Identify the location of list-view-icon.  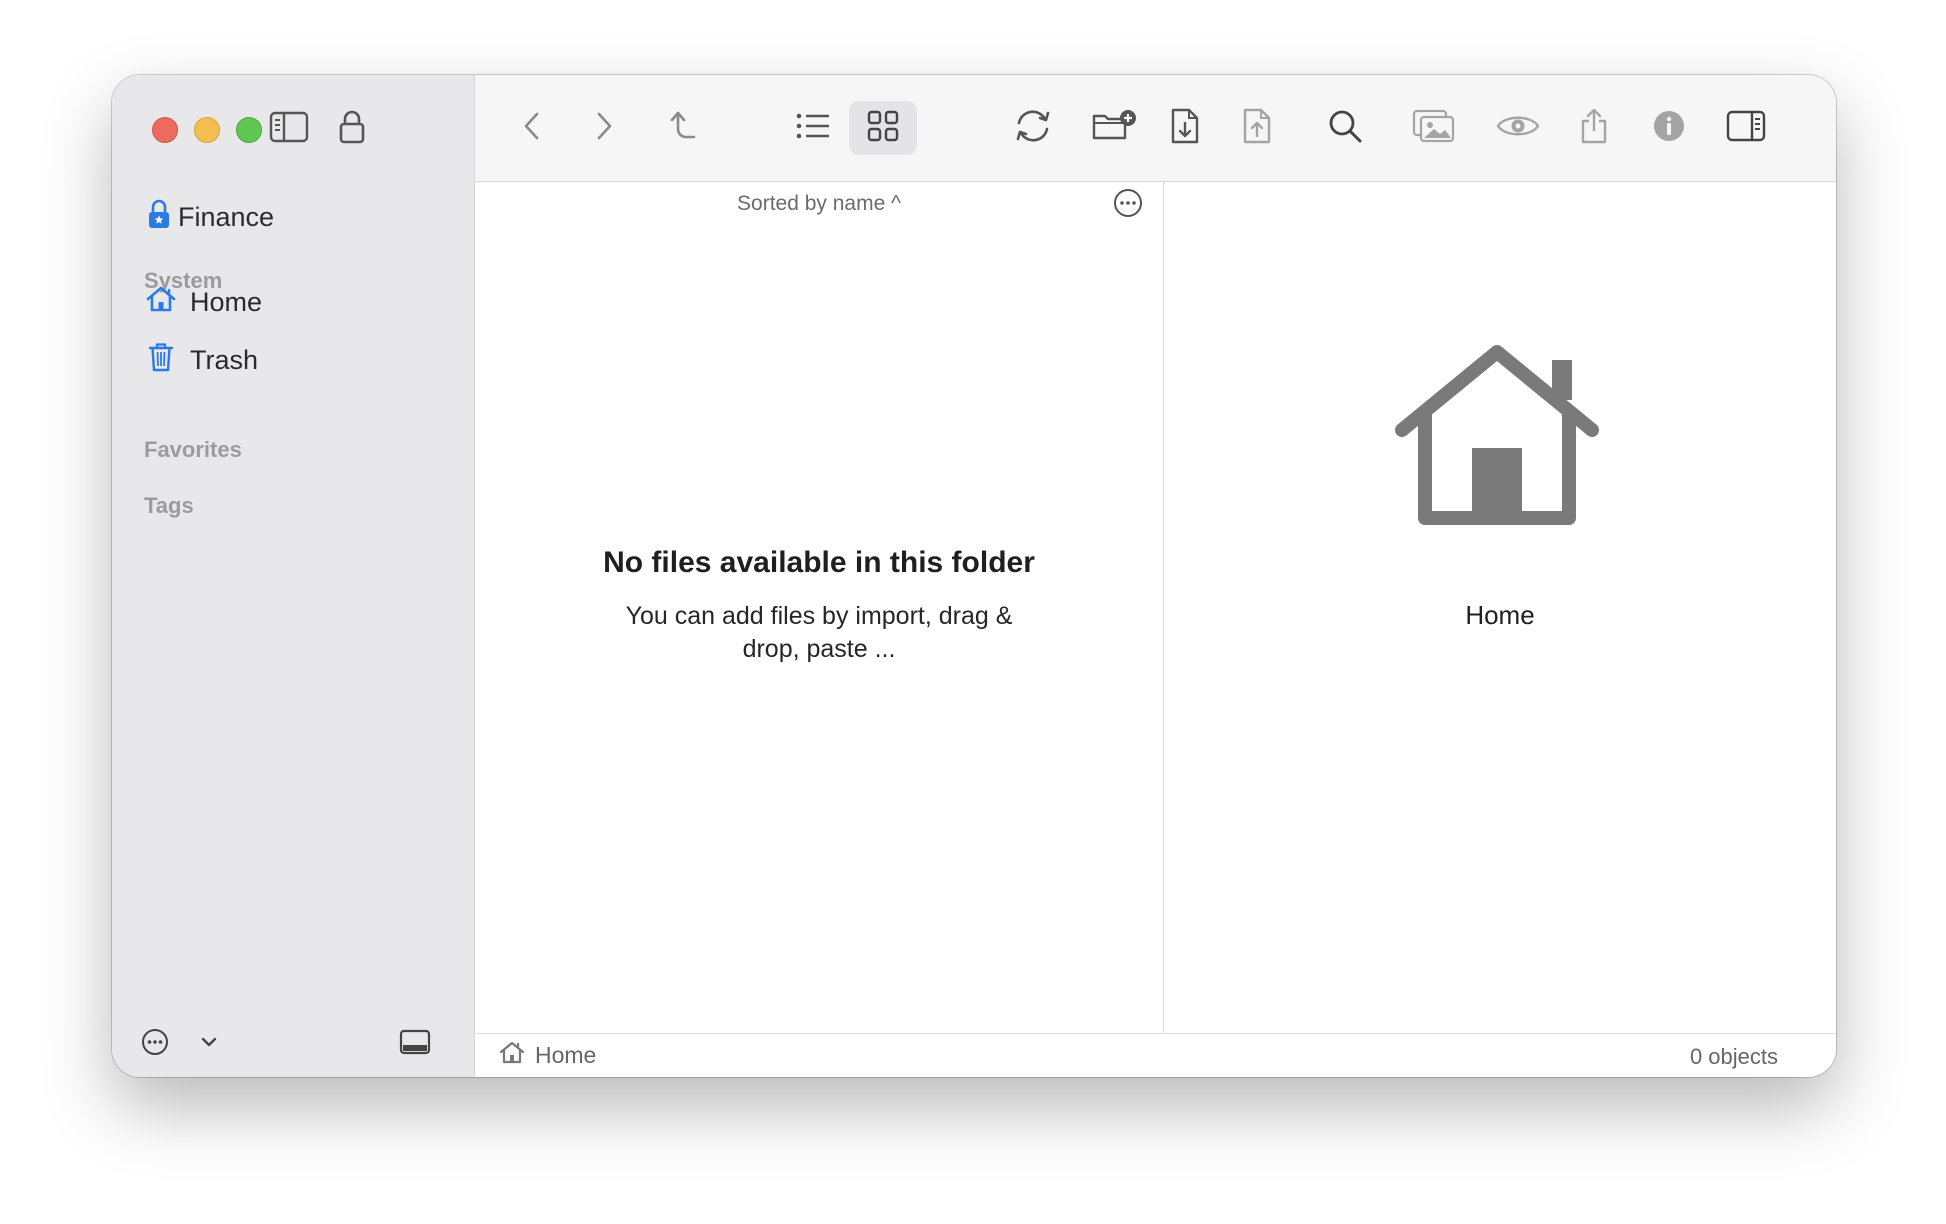
(813, 128).